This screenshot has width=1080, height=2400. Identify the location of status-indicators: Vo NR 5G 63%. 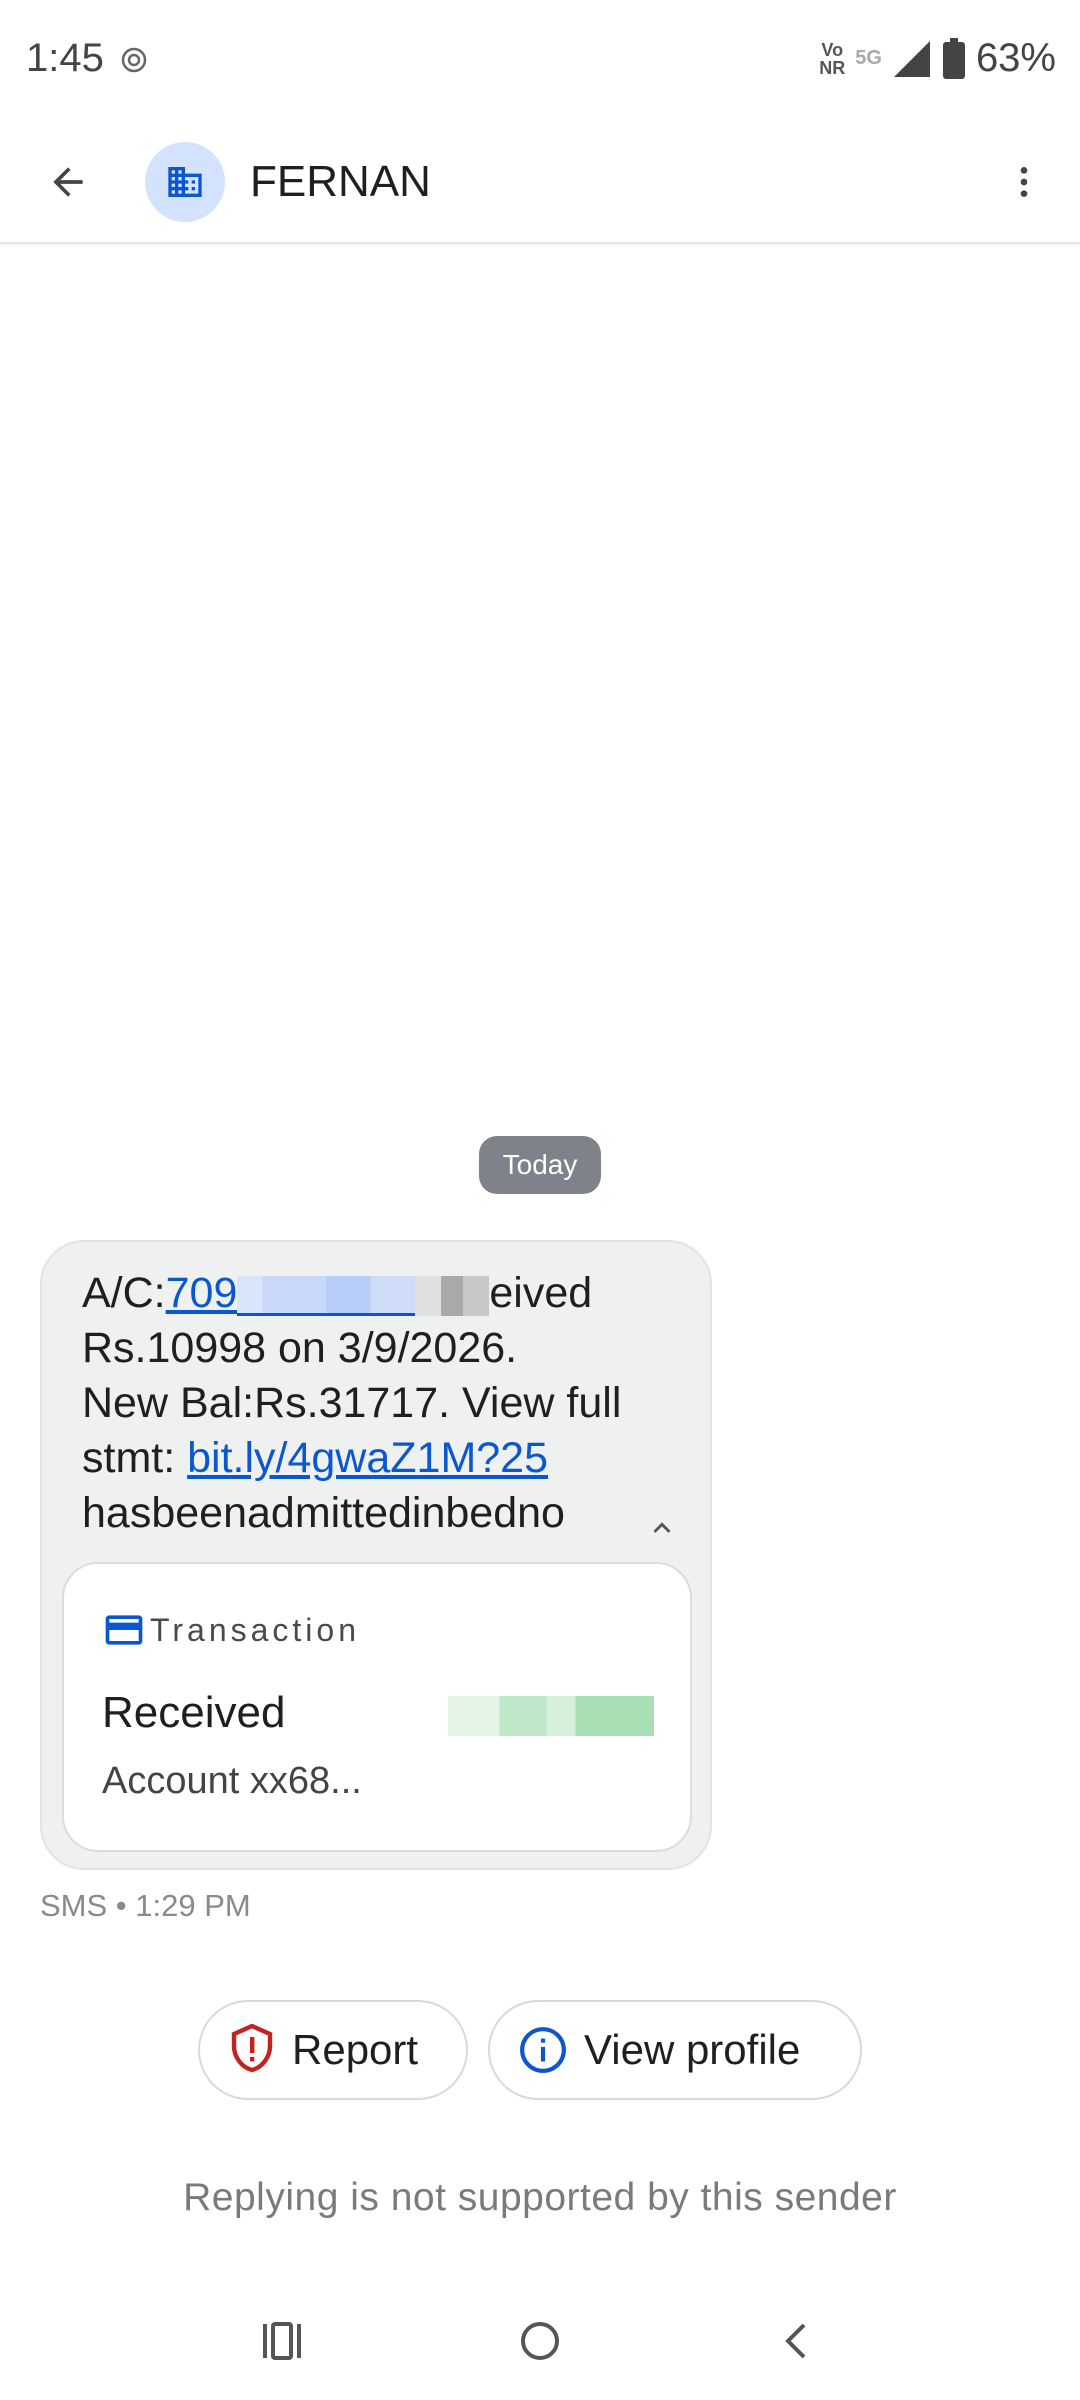
(937, 58).